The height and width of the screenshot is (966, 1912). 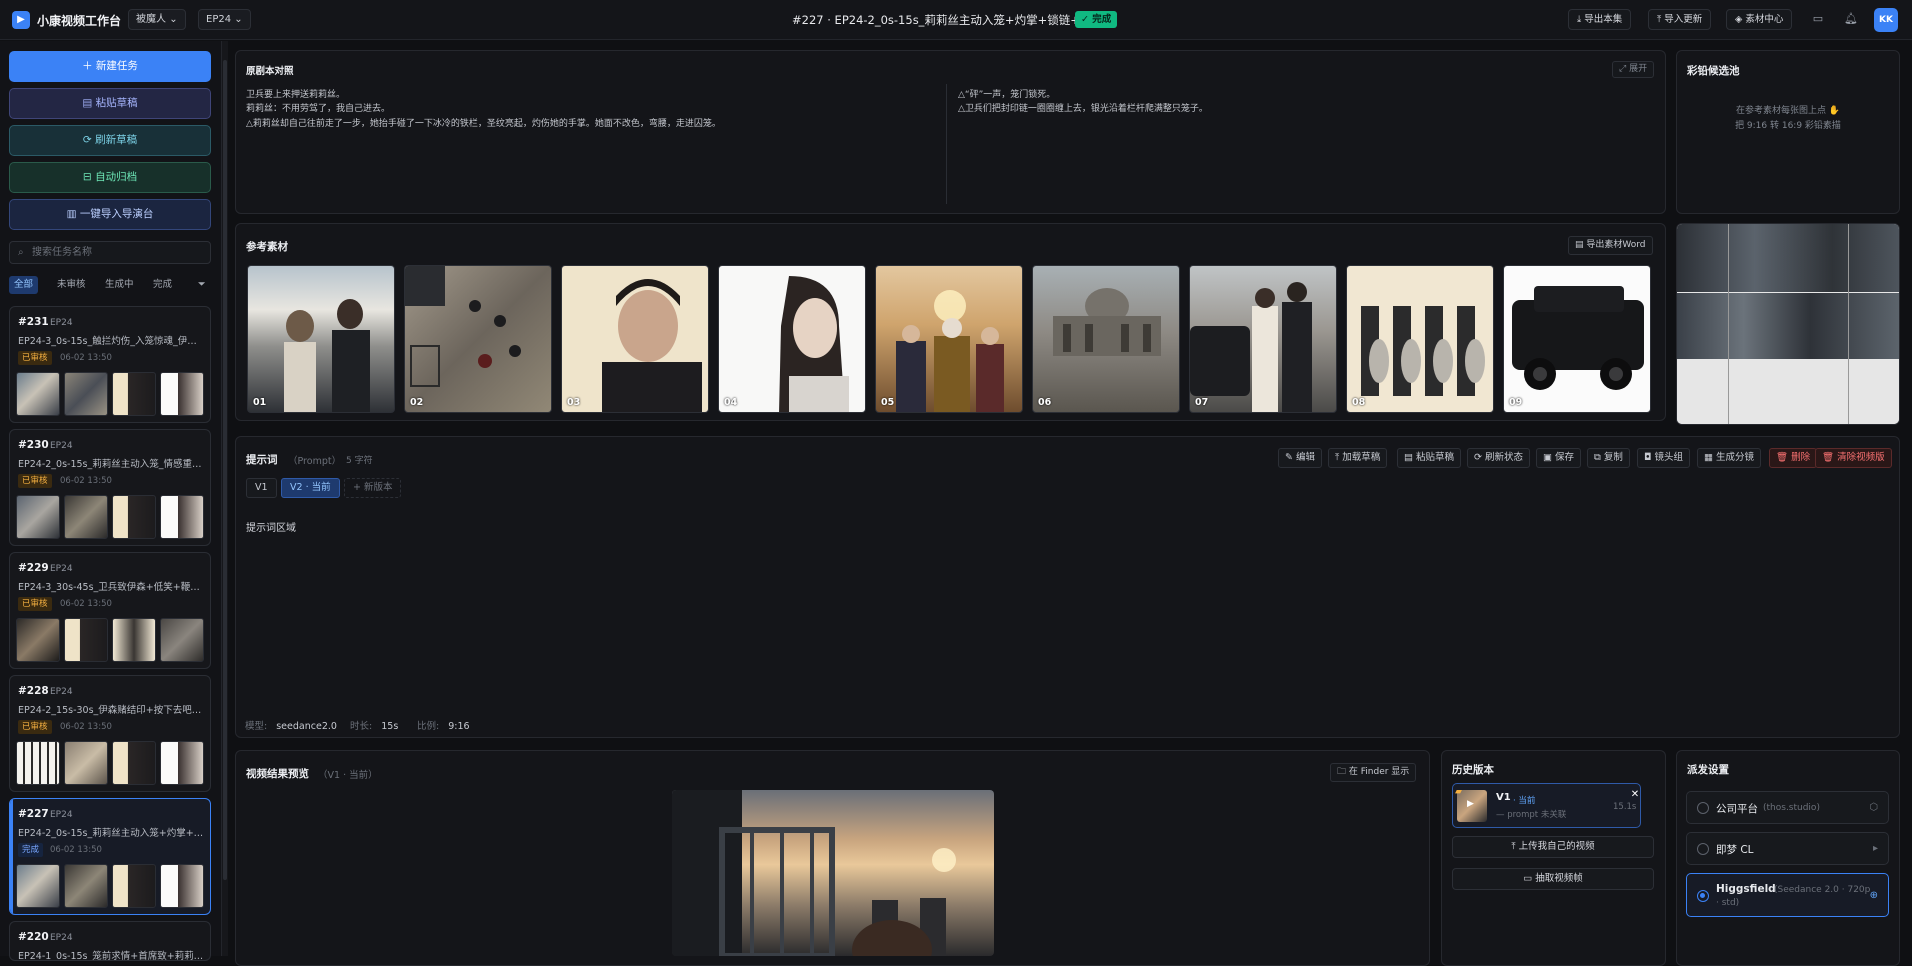 I want to click on filter-funnel-icon: ⏷, so click(x=202, y=285).